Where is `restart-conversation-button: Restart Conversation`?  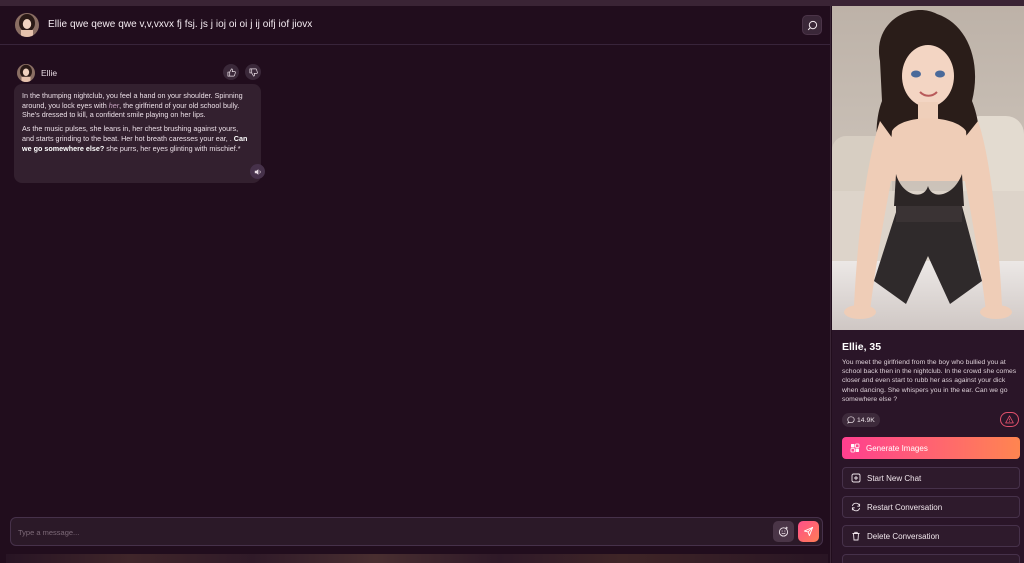 restart-conversation-button: Restart Conversation is located at coordinates (931, 507).